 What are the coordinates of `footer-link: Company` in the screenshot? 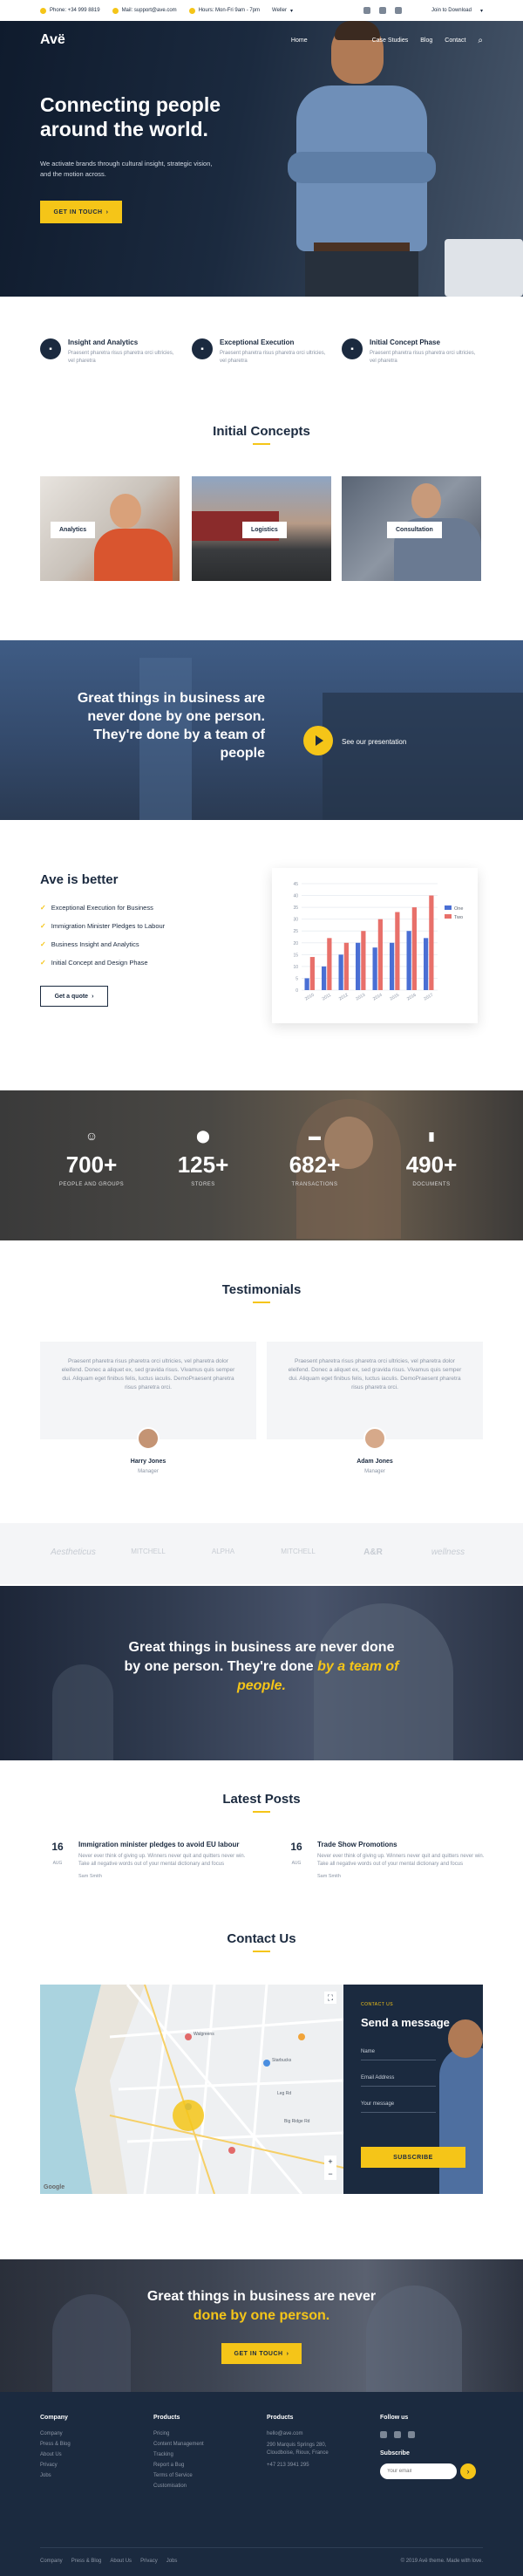 It's located at (92, 2433).